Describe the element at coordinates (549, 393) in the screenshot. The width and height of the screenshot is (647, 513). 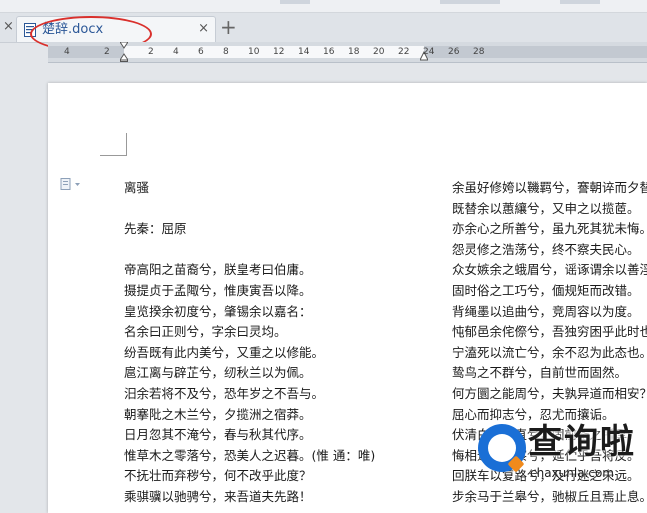
I see `poem-line: 何方圜之能周兮，夫孰异道而相安？` at that location.